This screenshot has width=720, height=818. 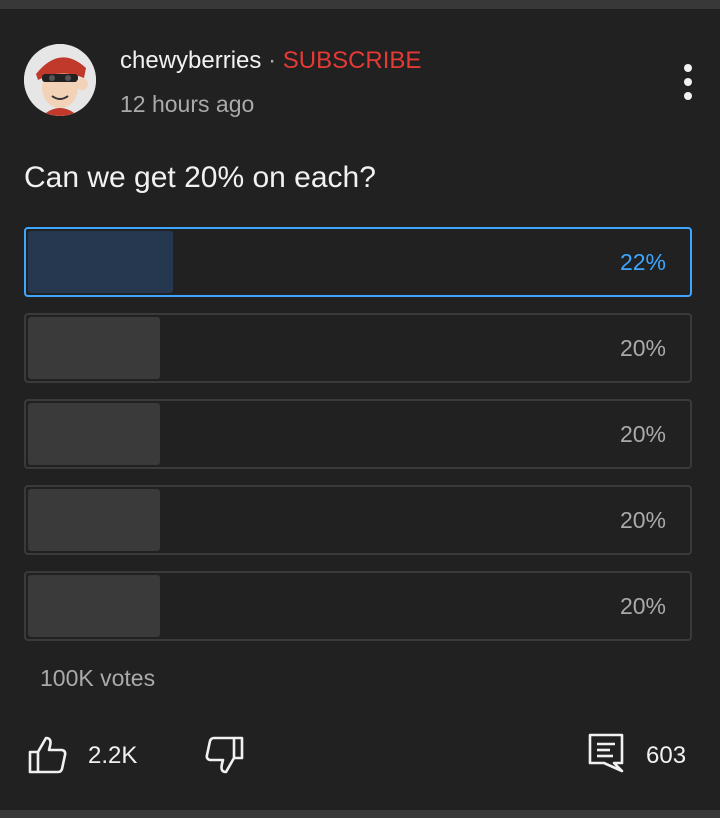 I want to click on avatar-illustration, so click(x=60, y=80).